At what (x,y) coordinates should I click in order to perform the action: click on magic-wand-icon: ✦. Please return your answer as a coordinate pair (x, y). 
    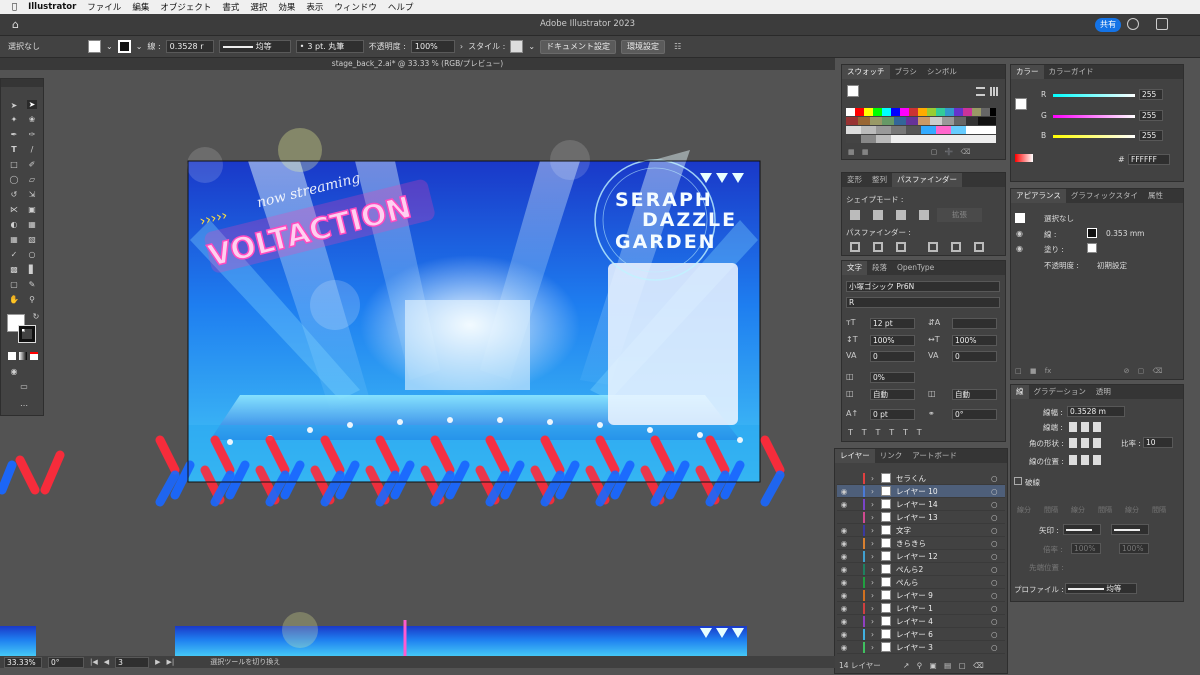
    Looking at the image, I should click on (14, 119).